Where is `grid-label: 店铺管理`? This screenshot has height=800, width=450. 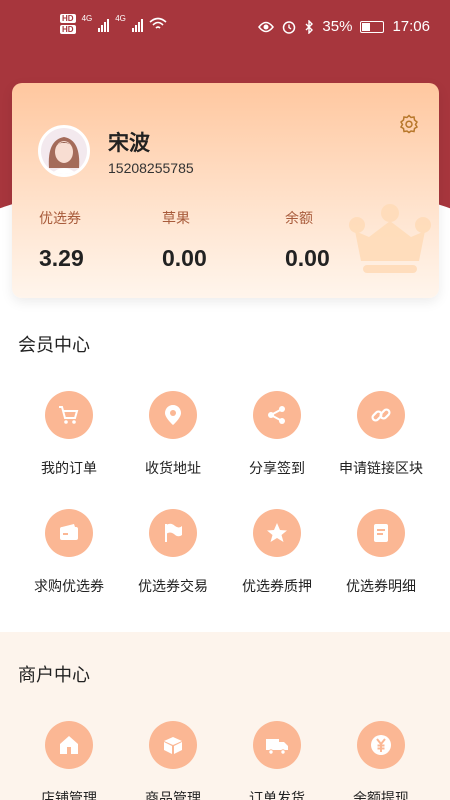 grid-label: 店铺管理 is located at coordinates (69, 795).